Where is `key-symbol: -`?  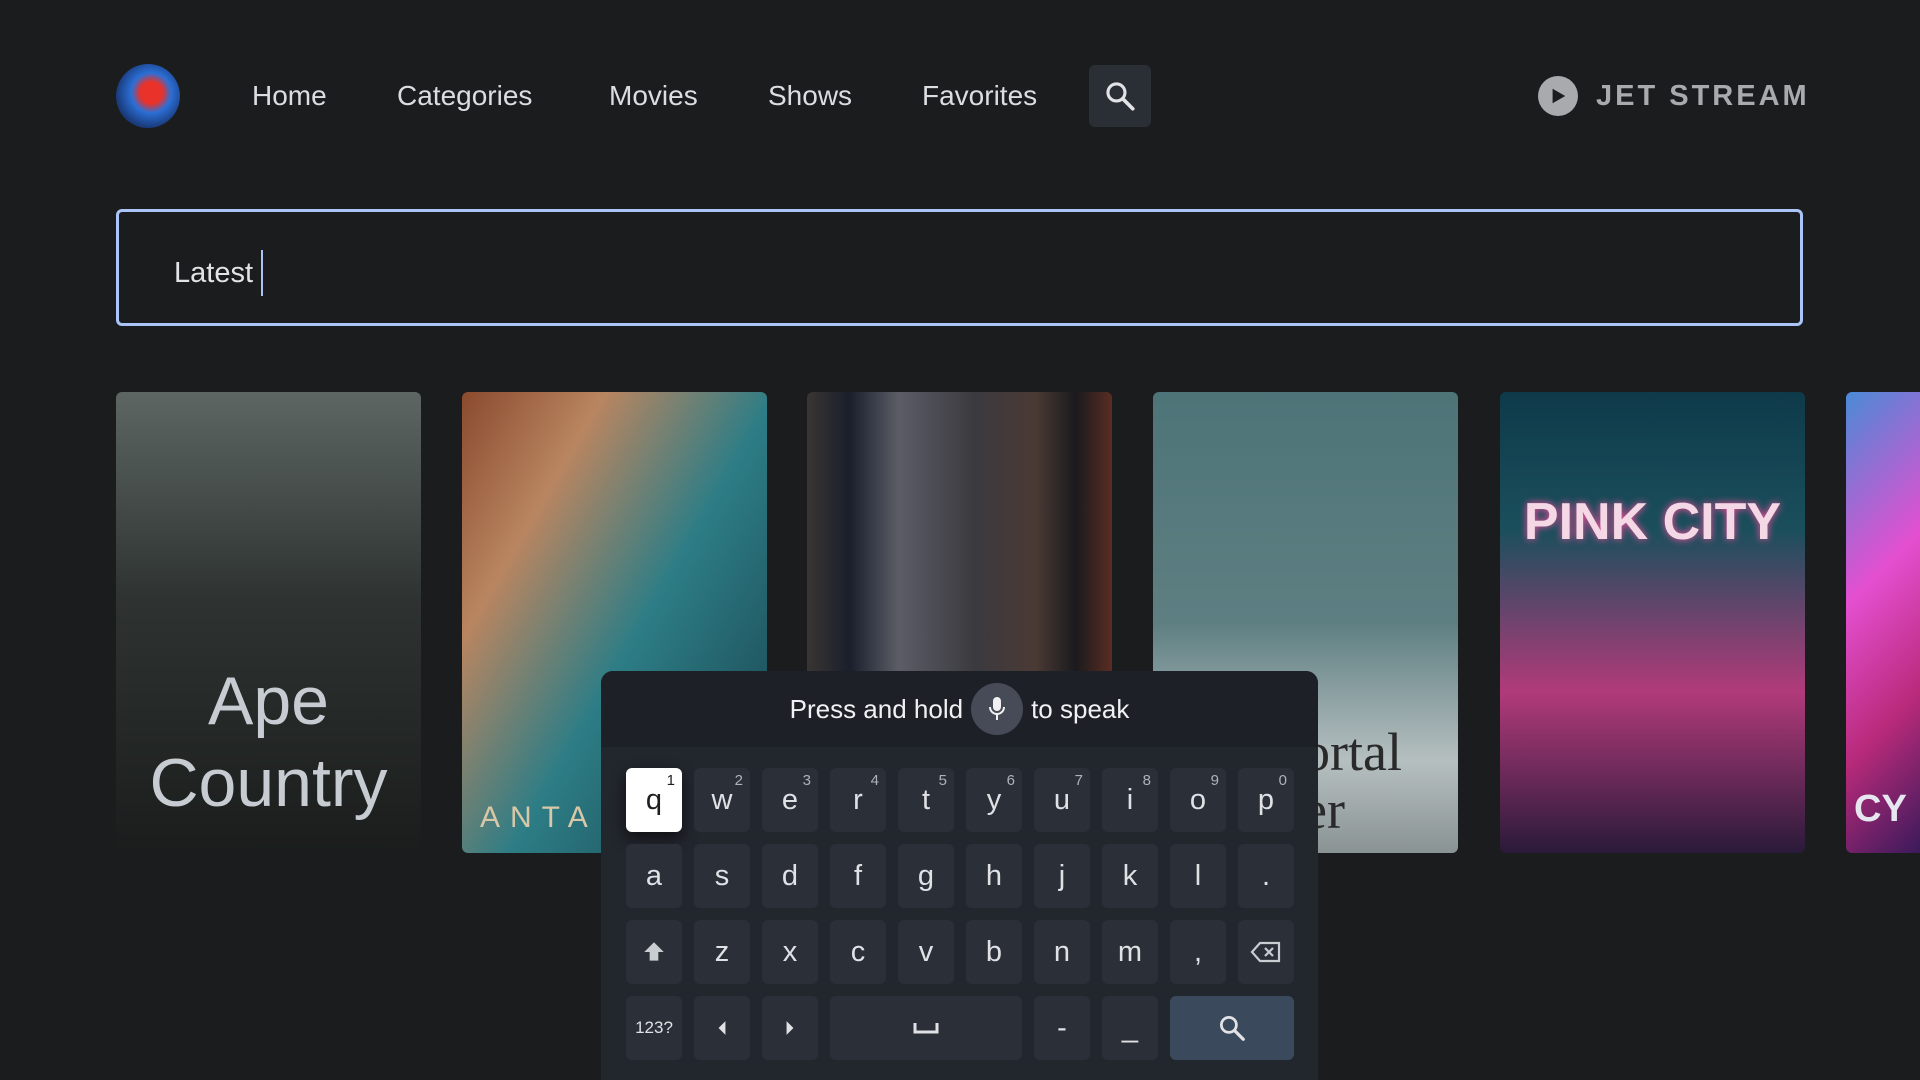 key-symbol: - is located at coordinates (1062, 1028).